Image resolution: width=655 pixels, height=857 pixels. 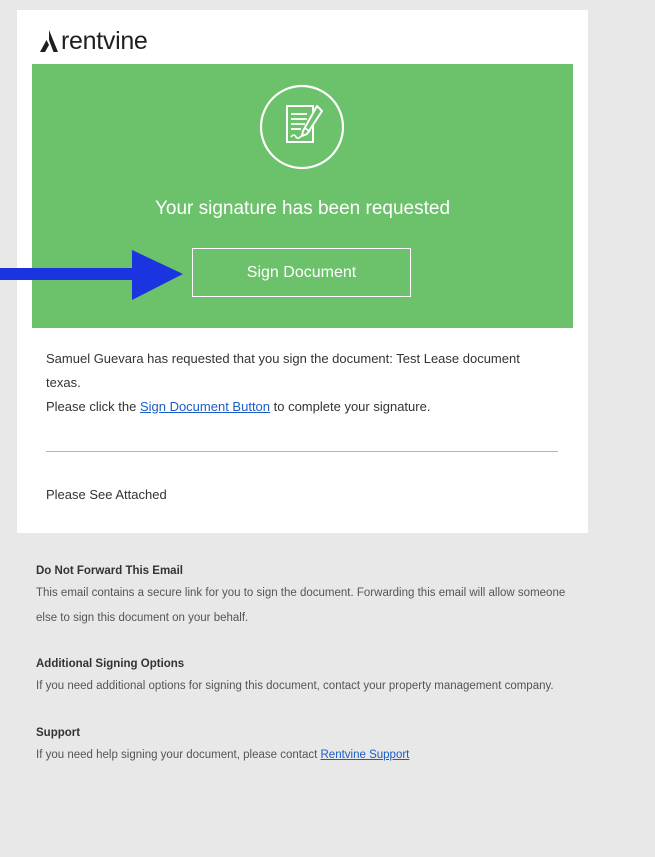 I want to click on hero-title: Your signature has been requested, so click(x=302, y=208).